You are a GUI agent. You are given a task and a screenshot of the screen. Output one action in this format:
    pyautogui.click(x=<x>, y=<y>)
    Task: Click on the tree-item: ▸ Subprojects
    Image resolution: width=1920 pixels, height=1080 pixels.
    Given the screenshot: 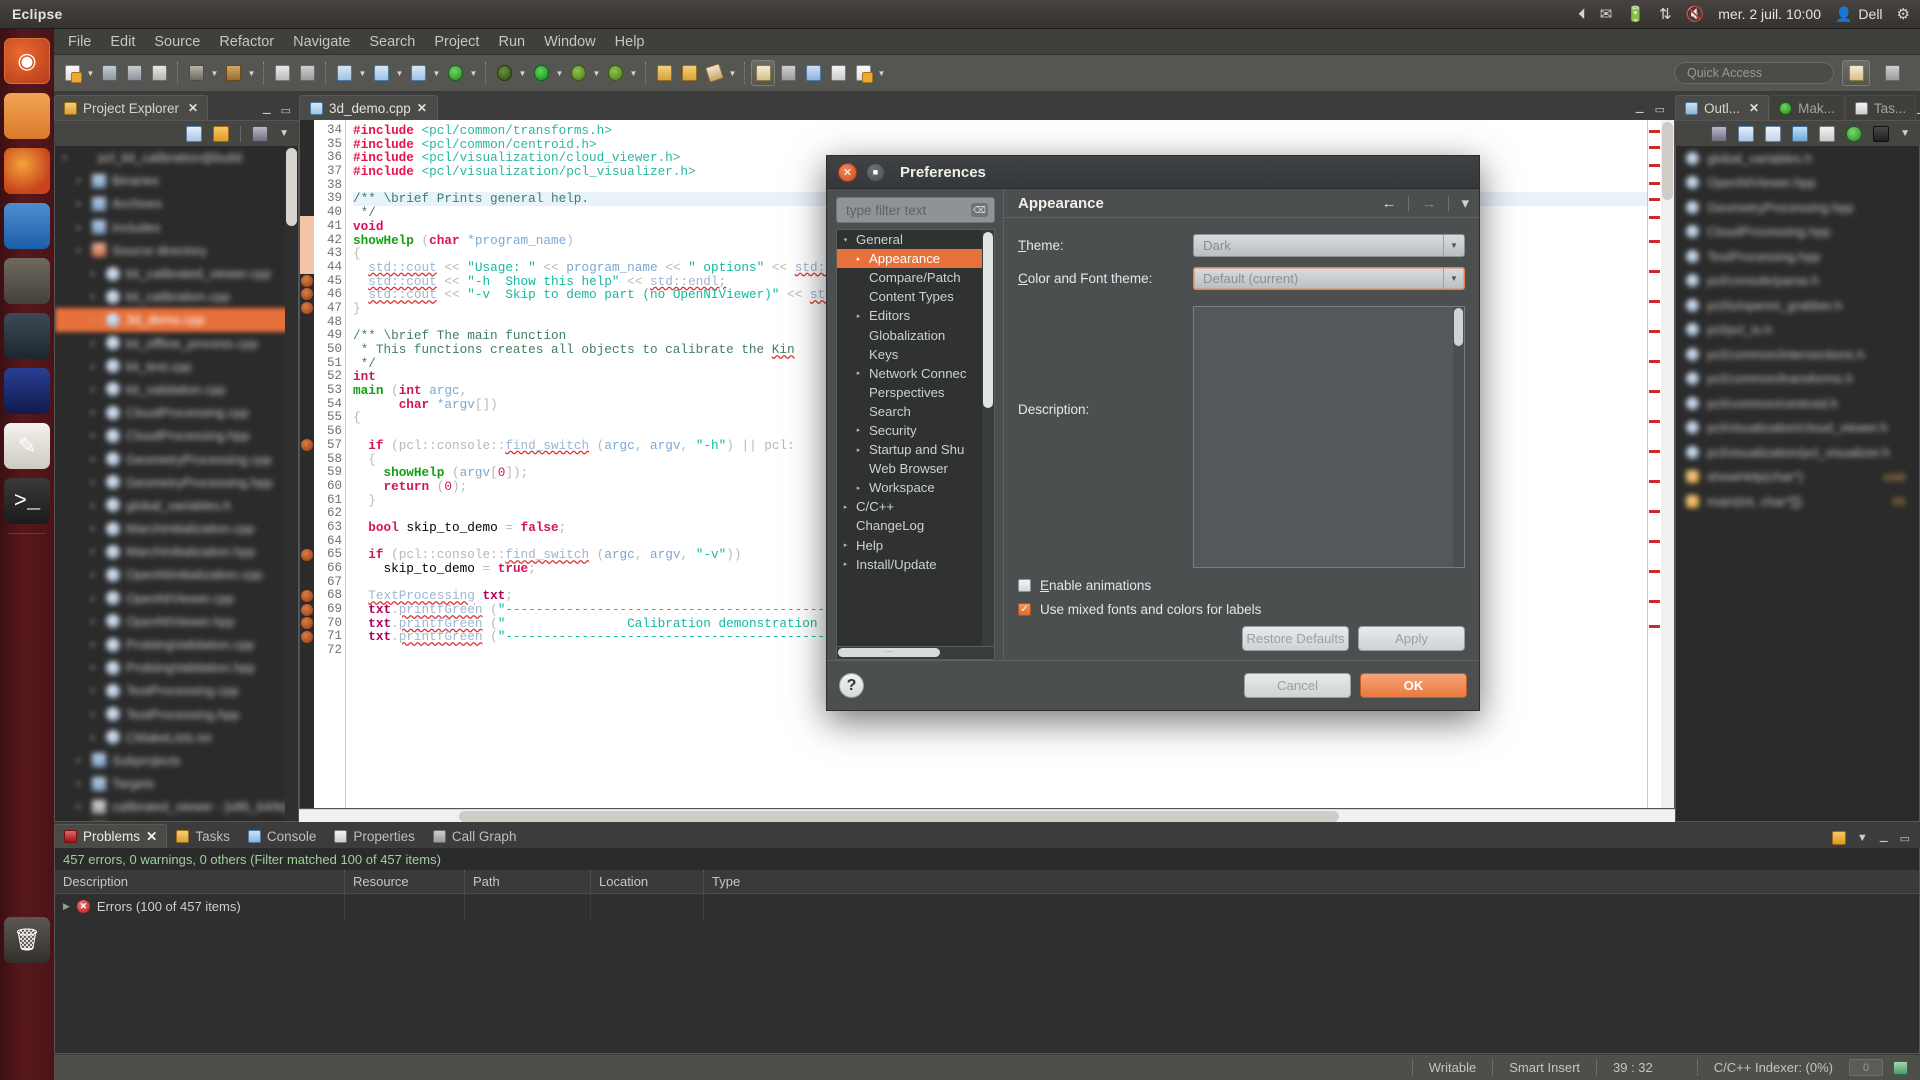 What is the action you would take?
    pyautogui.click(x=176, y=760)
    